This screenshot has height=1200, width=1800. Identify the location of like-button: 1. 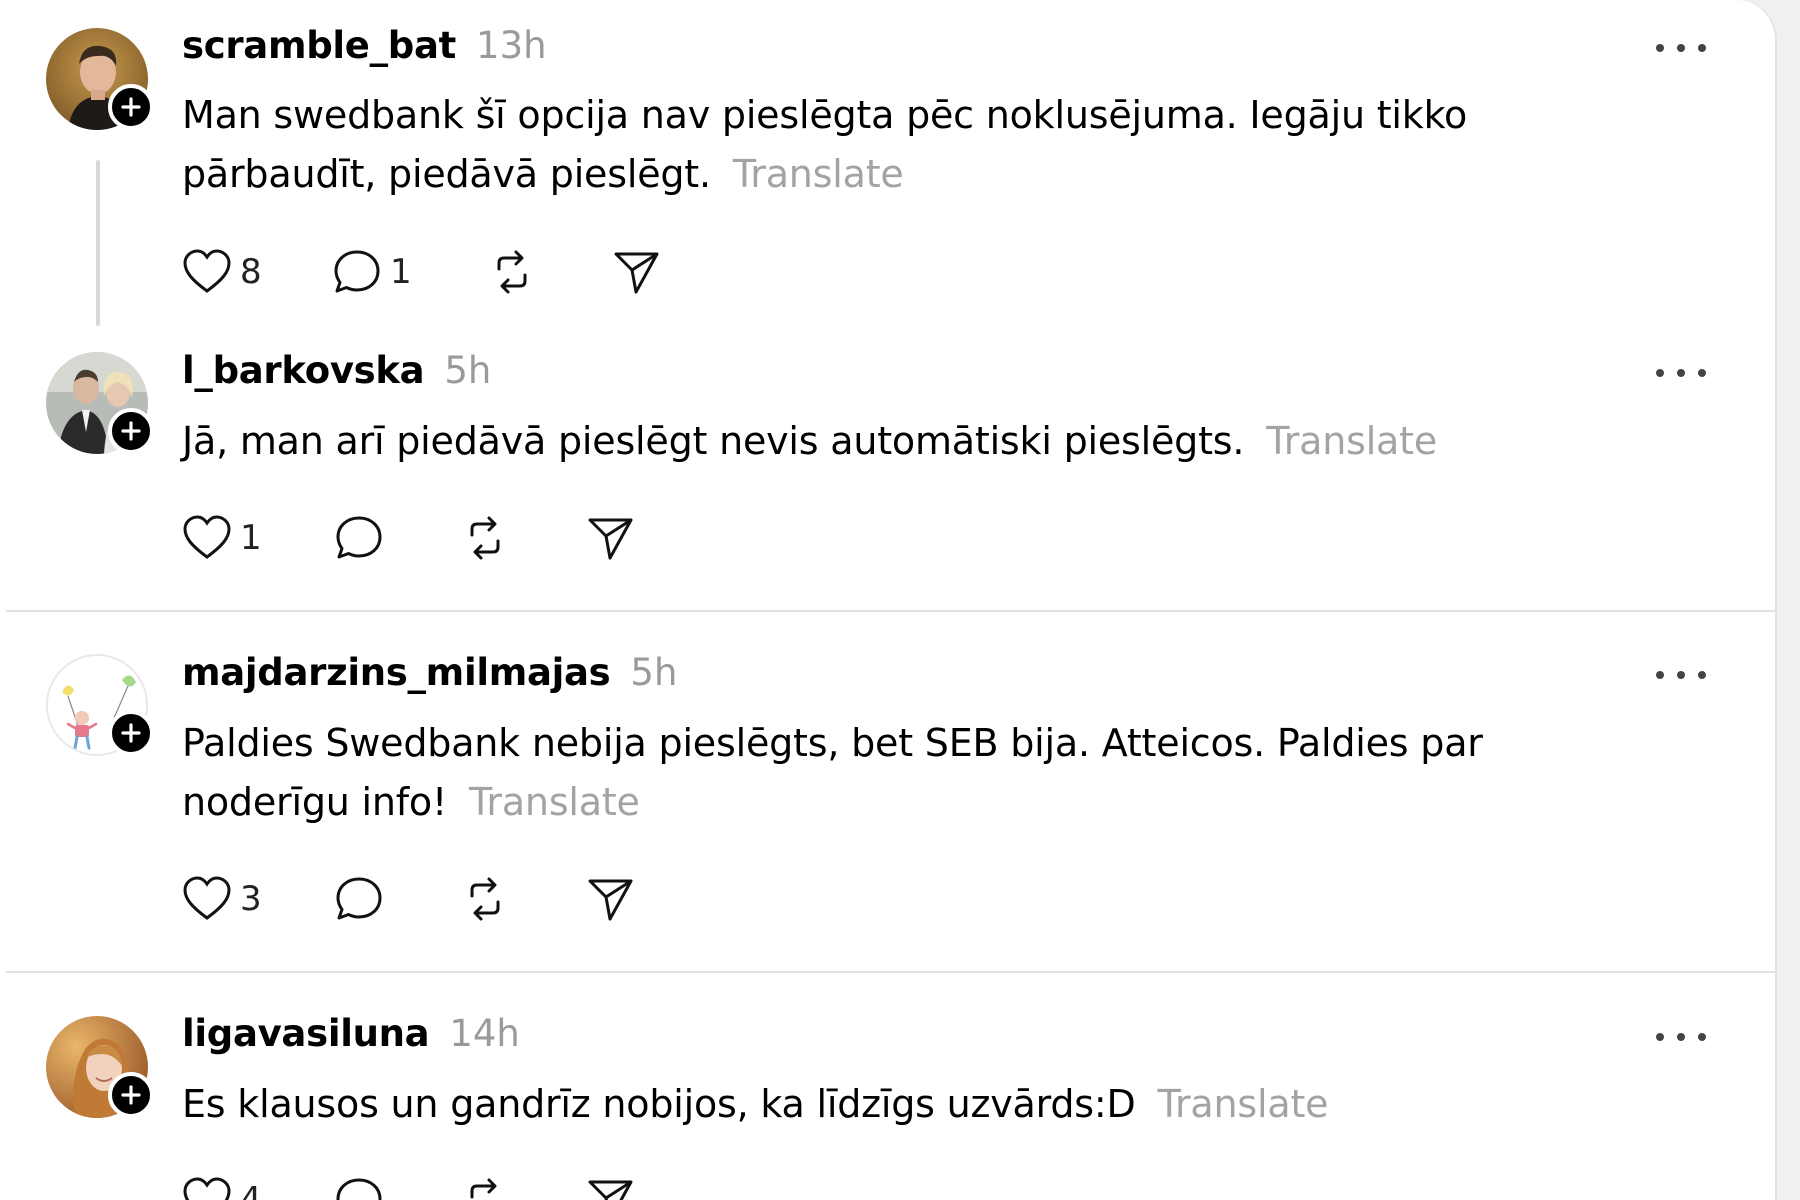
(222, 538).